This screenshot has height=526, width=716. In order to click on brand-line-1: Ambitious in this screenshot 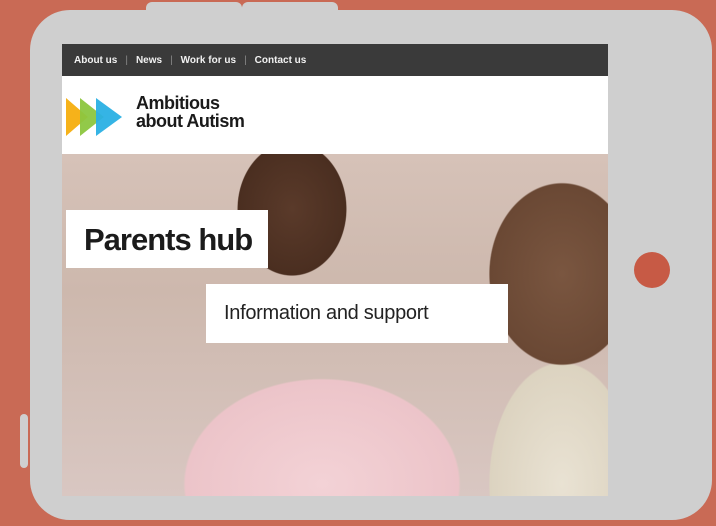, I will do `click(178, 103)`.